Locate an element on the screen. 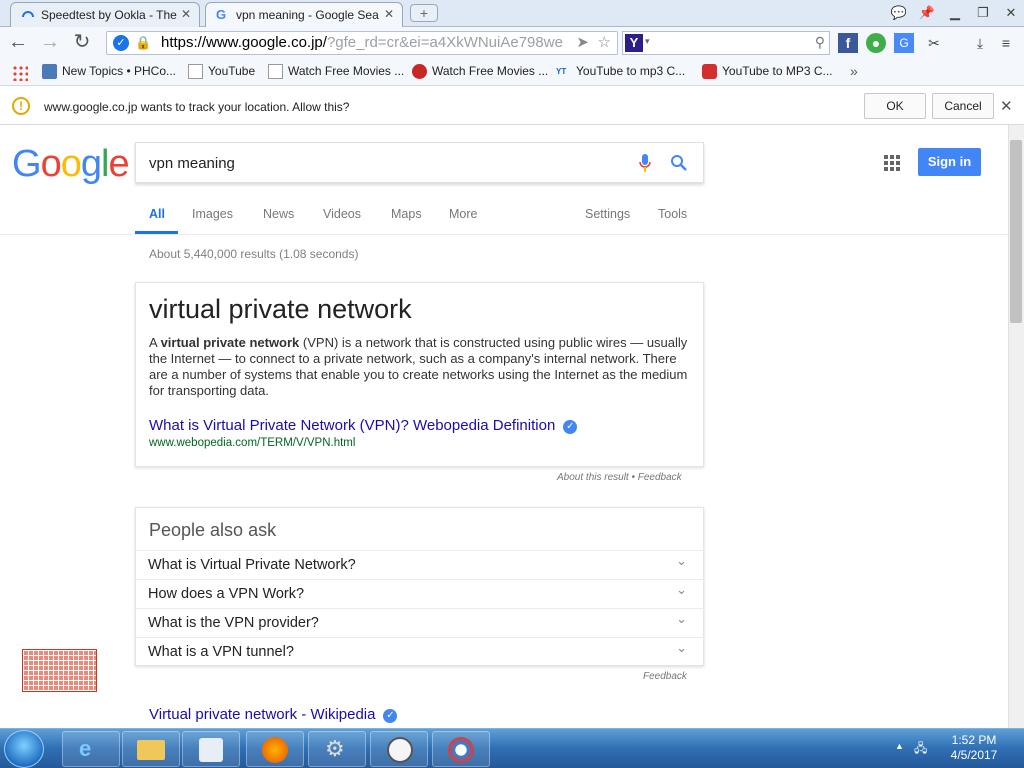 The height and width of the screenshot is (768, 1024). lock-icon: 🔒 is located at coordinates (143, 42).